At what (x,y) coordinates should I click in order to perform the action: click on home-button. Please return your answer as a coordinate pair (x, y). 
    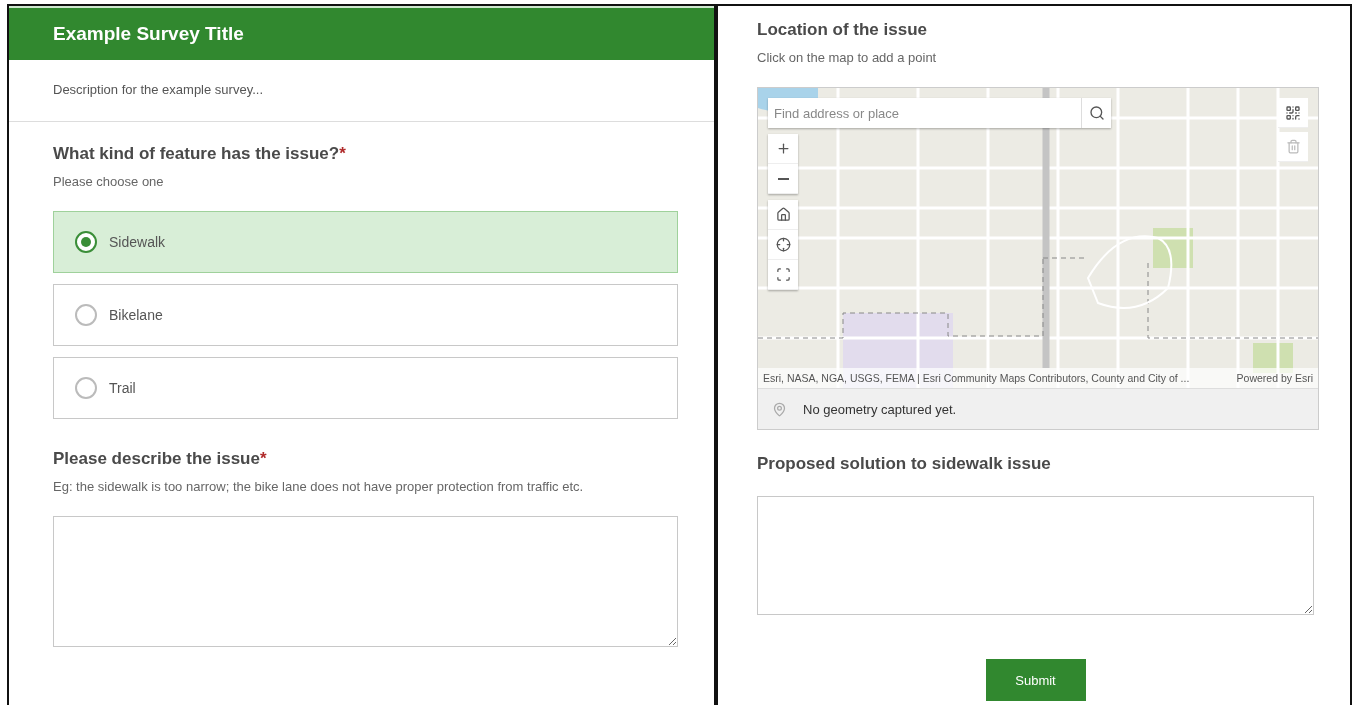
    Looking at the image, I should click on (783, 215).